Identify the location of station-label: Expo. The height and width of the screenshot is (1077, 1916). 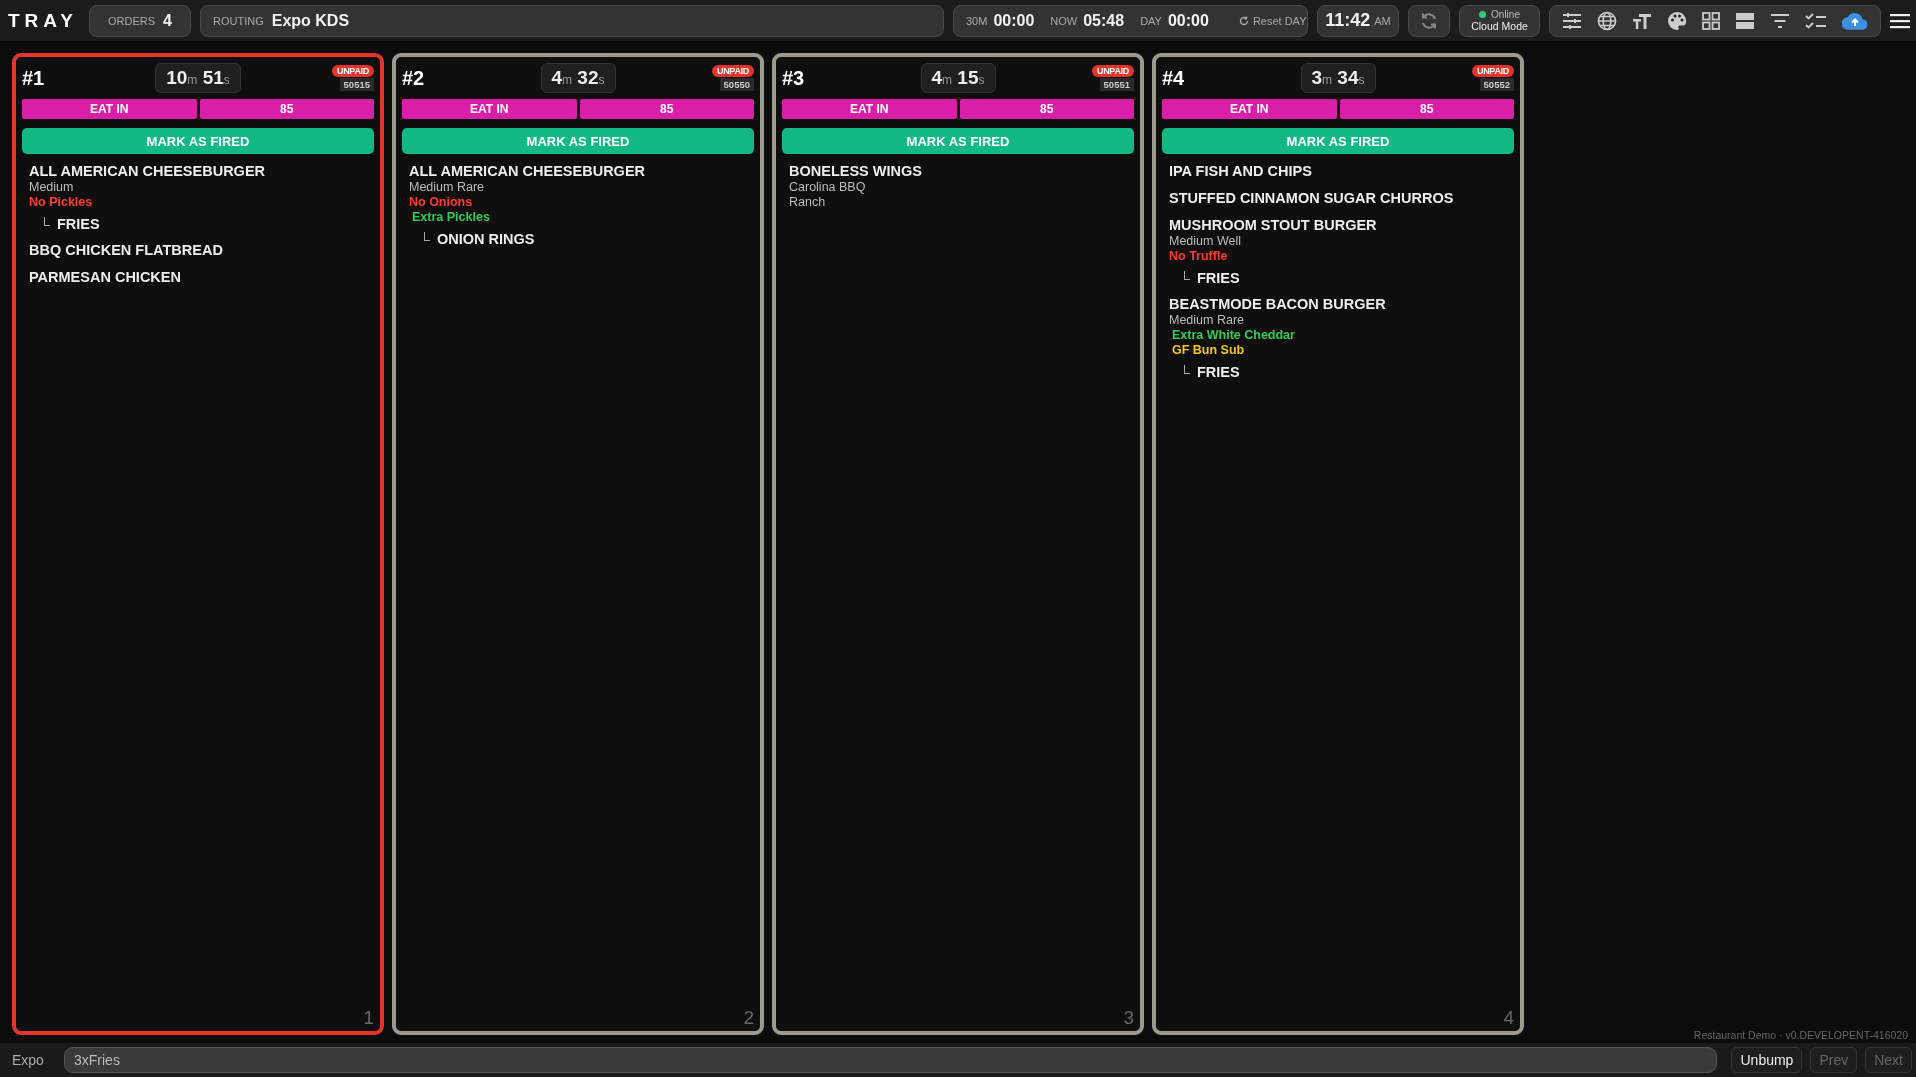
(28, 1060).